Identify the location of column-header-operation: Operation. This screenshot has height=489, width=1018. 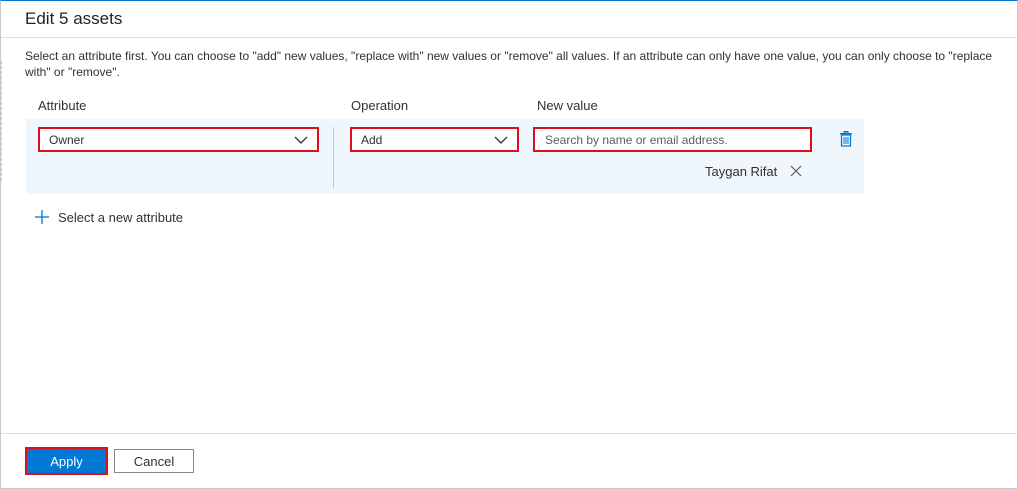
(380, 105).